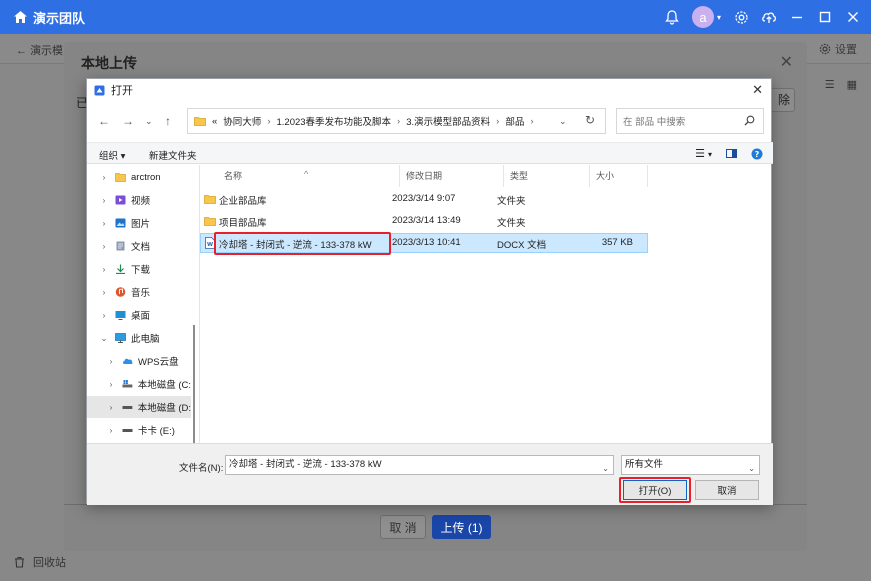 The image size is (871, 581). I want to click on nav-item-label: 桌面, so click(141, 316).